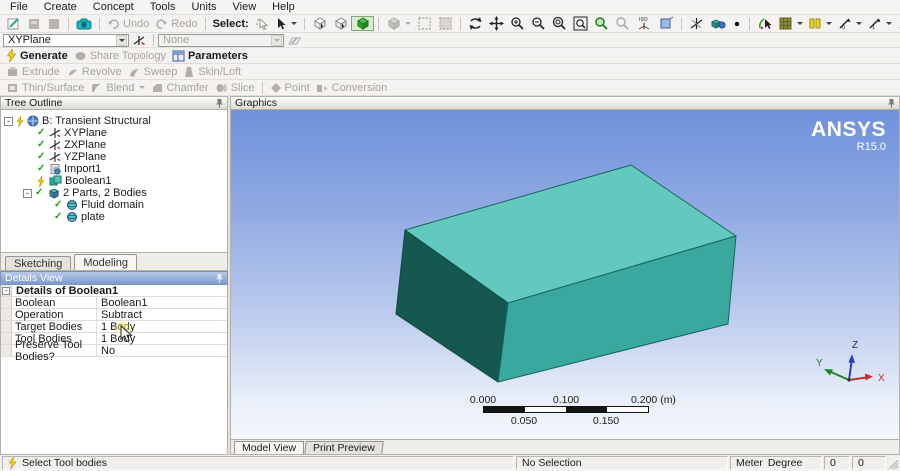 The width and height of the screenshot is (900, 471). I want to click on tree-item-parts: - ✓ 2 Parts, 2 Bodies, so click(114, 193).